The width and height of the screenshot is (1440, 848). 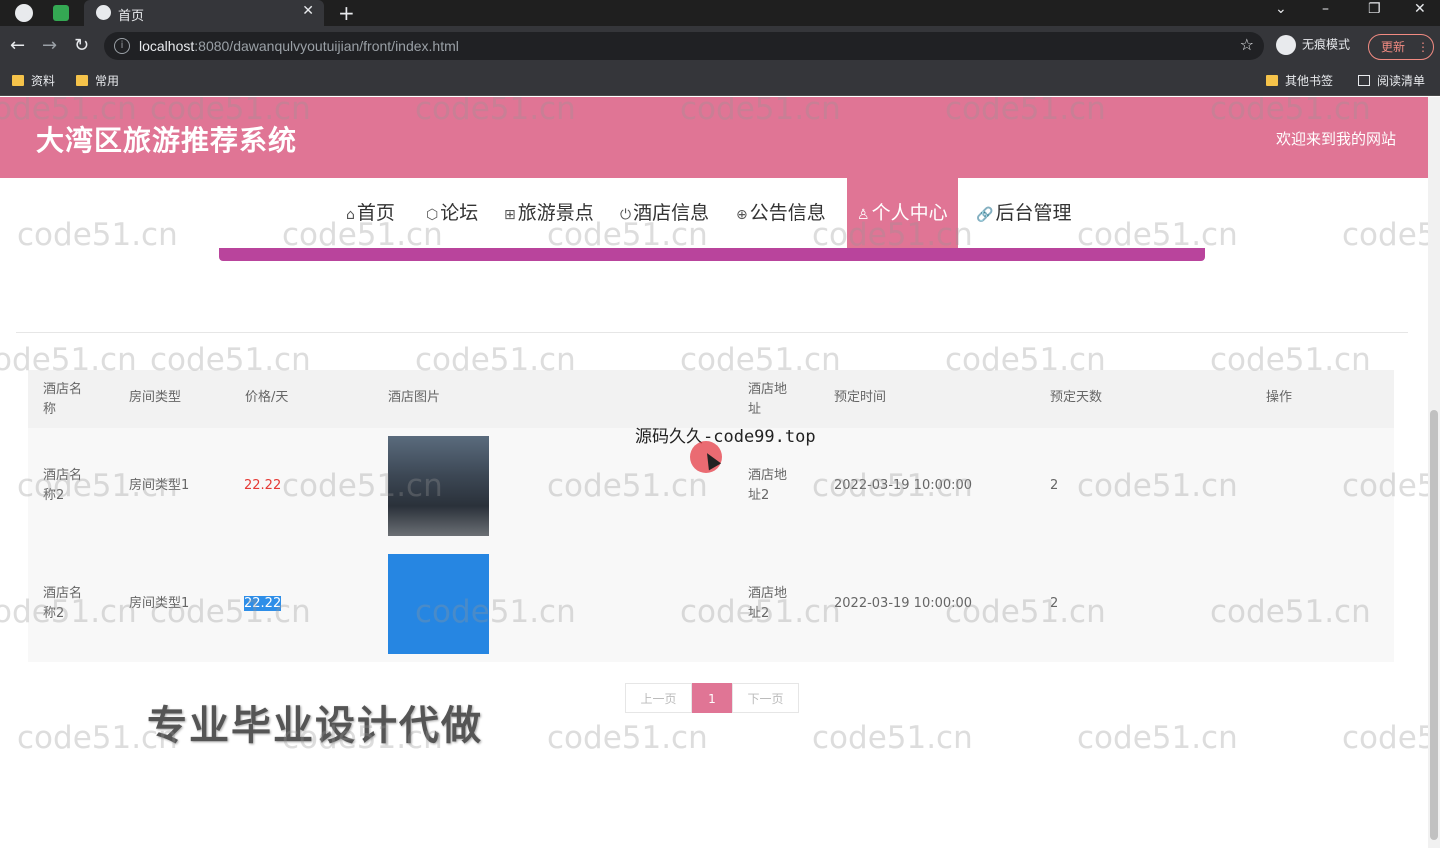 I want to click on update-label: 更新, so click(x=1393, y=47).